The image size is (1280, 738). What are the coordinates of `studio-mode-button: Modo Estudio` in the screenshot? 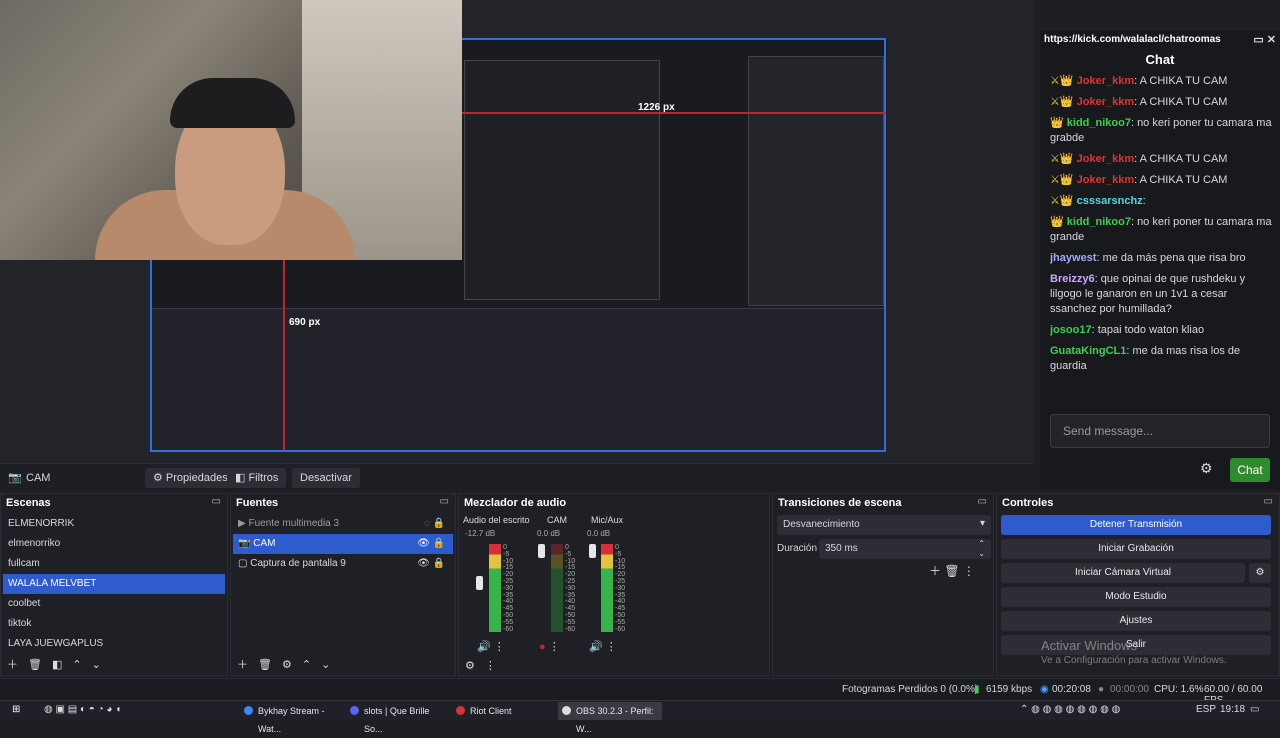 It's located at (1136, 597).